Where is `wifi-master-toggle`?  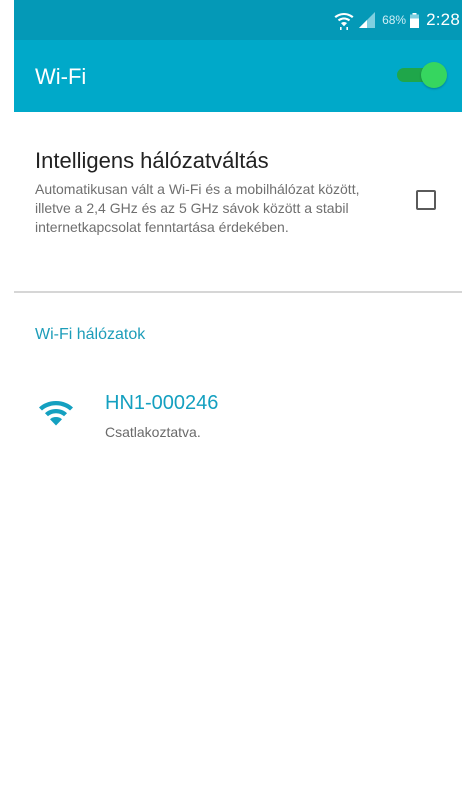 wifi-master-toggle is located at coordinates (423, 75).